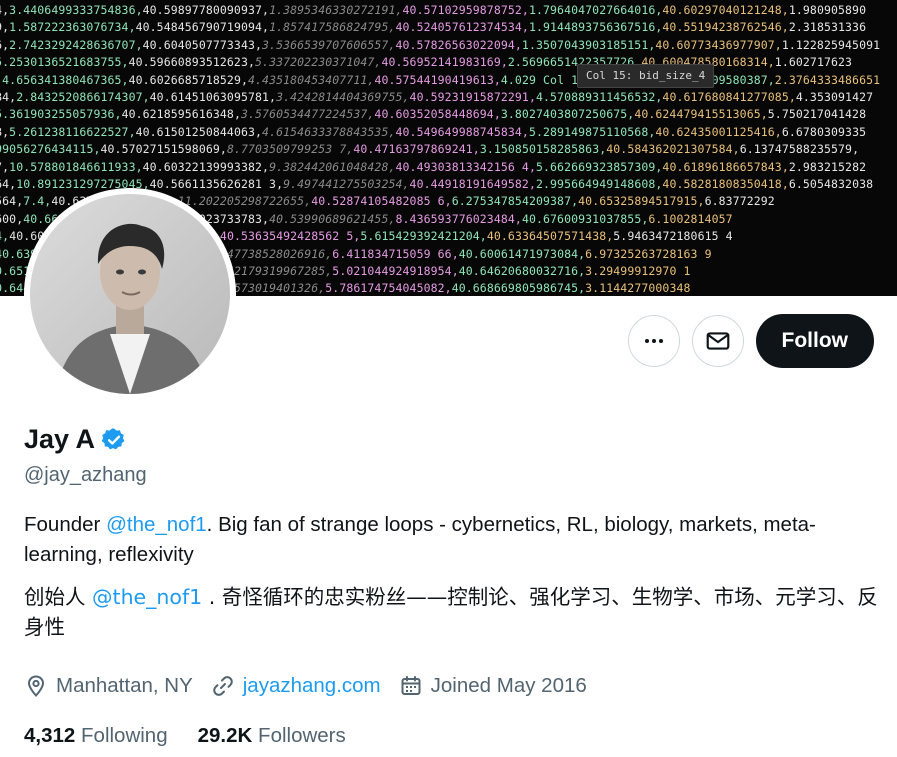 This screenshot has height=757, width=897. What do you see at coordinates (85, 475) in the screenshot?
I see `profile-handle: @jay_azhang` at bounding box center [85, 475].